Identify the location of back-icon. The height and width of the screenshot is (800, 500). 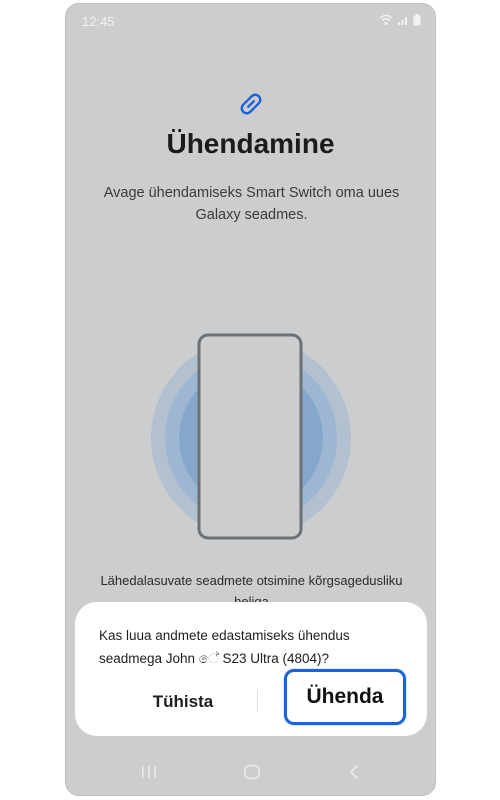
(354, 772).